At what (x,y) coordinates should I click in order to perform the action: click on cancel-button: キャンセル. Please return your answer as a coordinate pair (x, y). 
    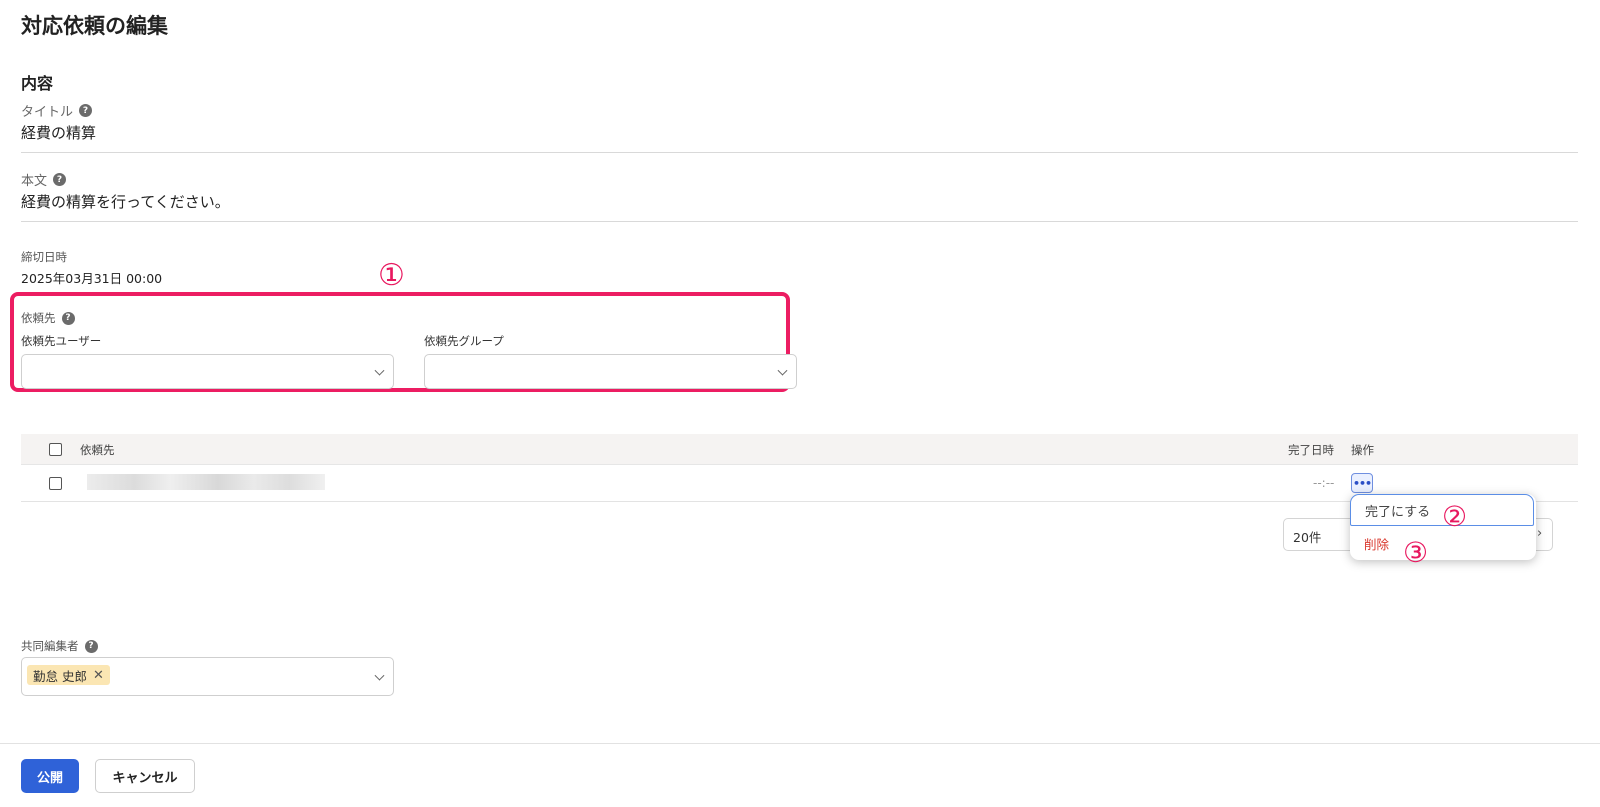
    Looking at the image, I should click on (145, 776).